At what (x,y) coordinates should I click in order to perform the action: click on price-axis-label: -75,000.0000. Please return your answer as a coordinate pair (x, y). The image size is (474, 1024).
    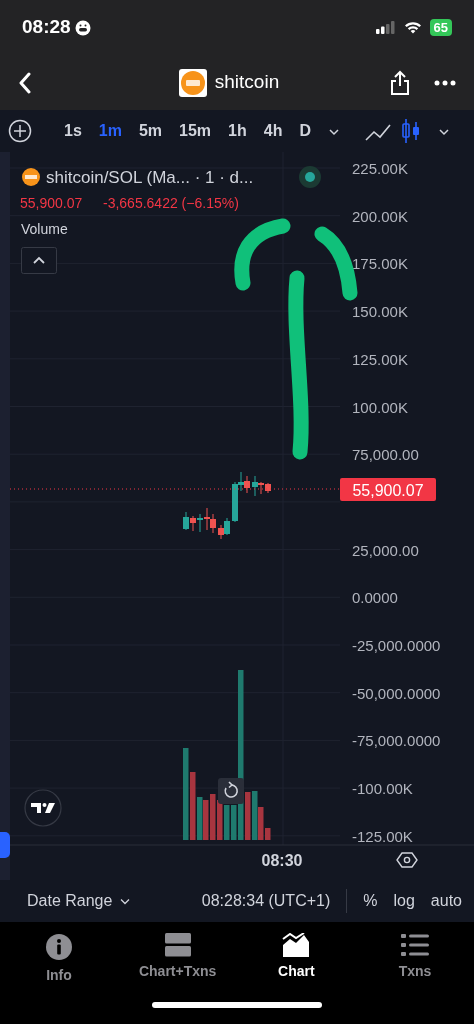
    Looking at the image, I should click on (396, 741).